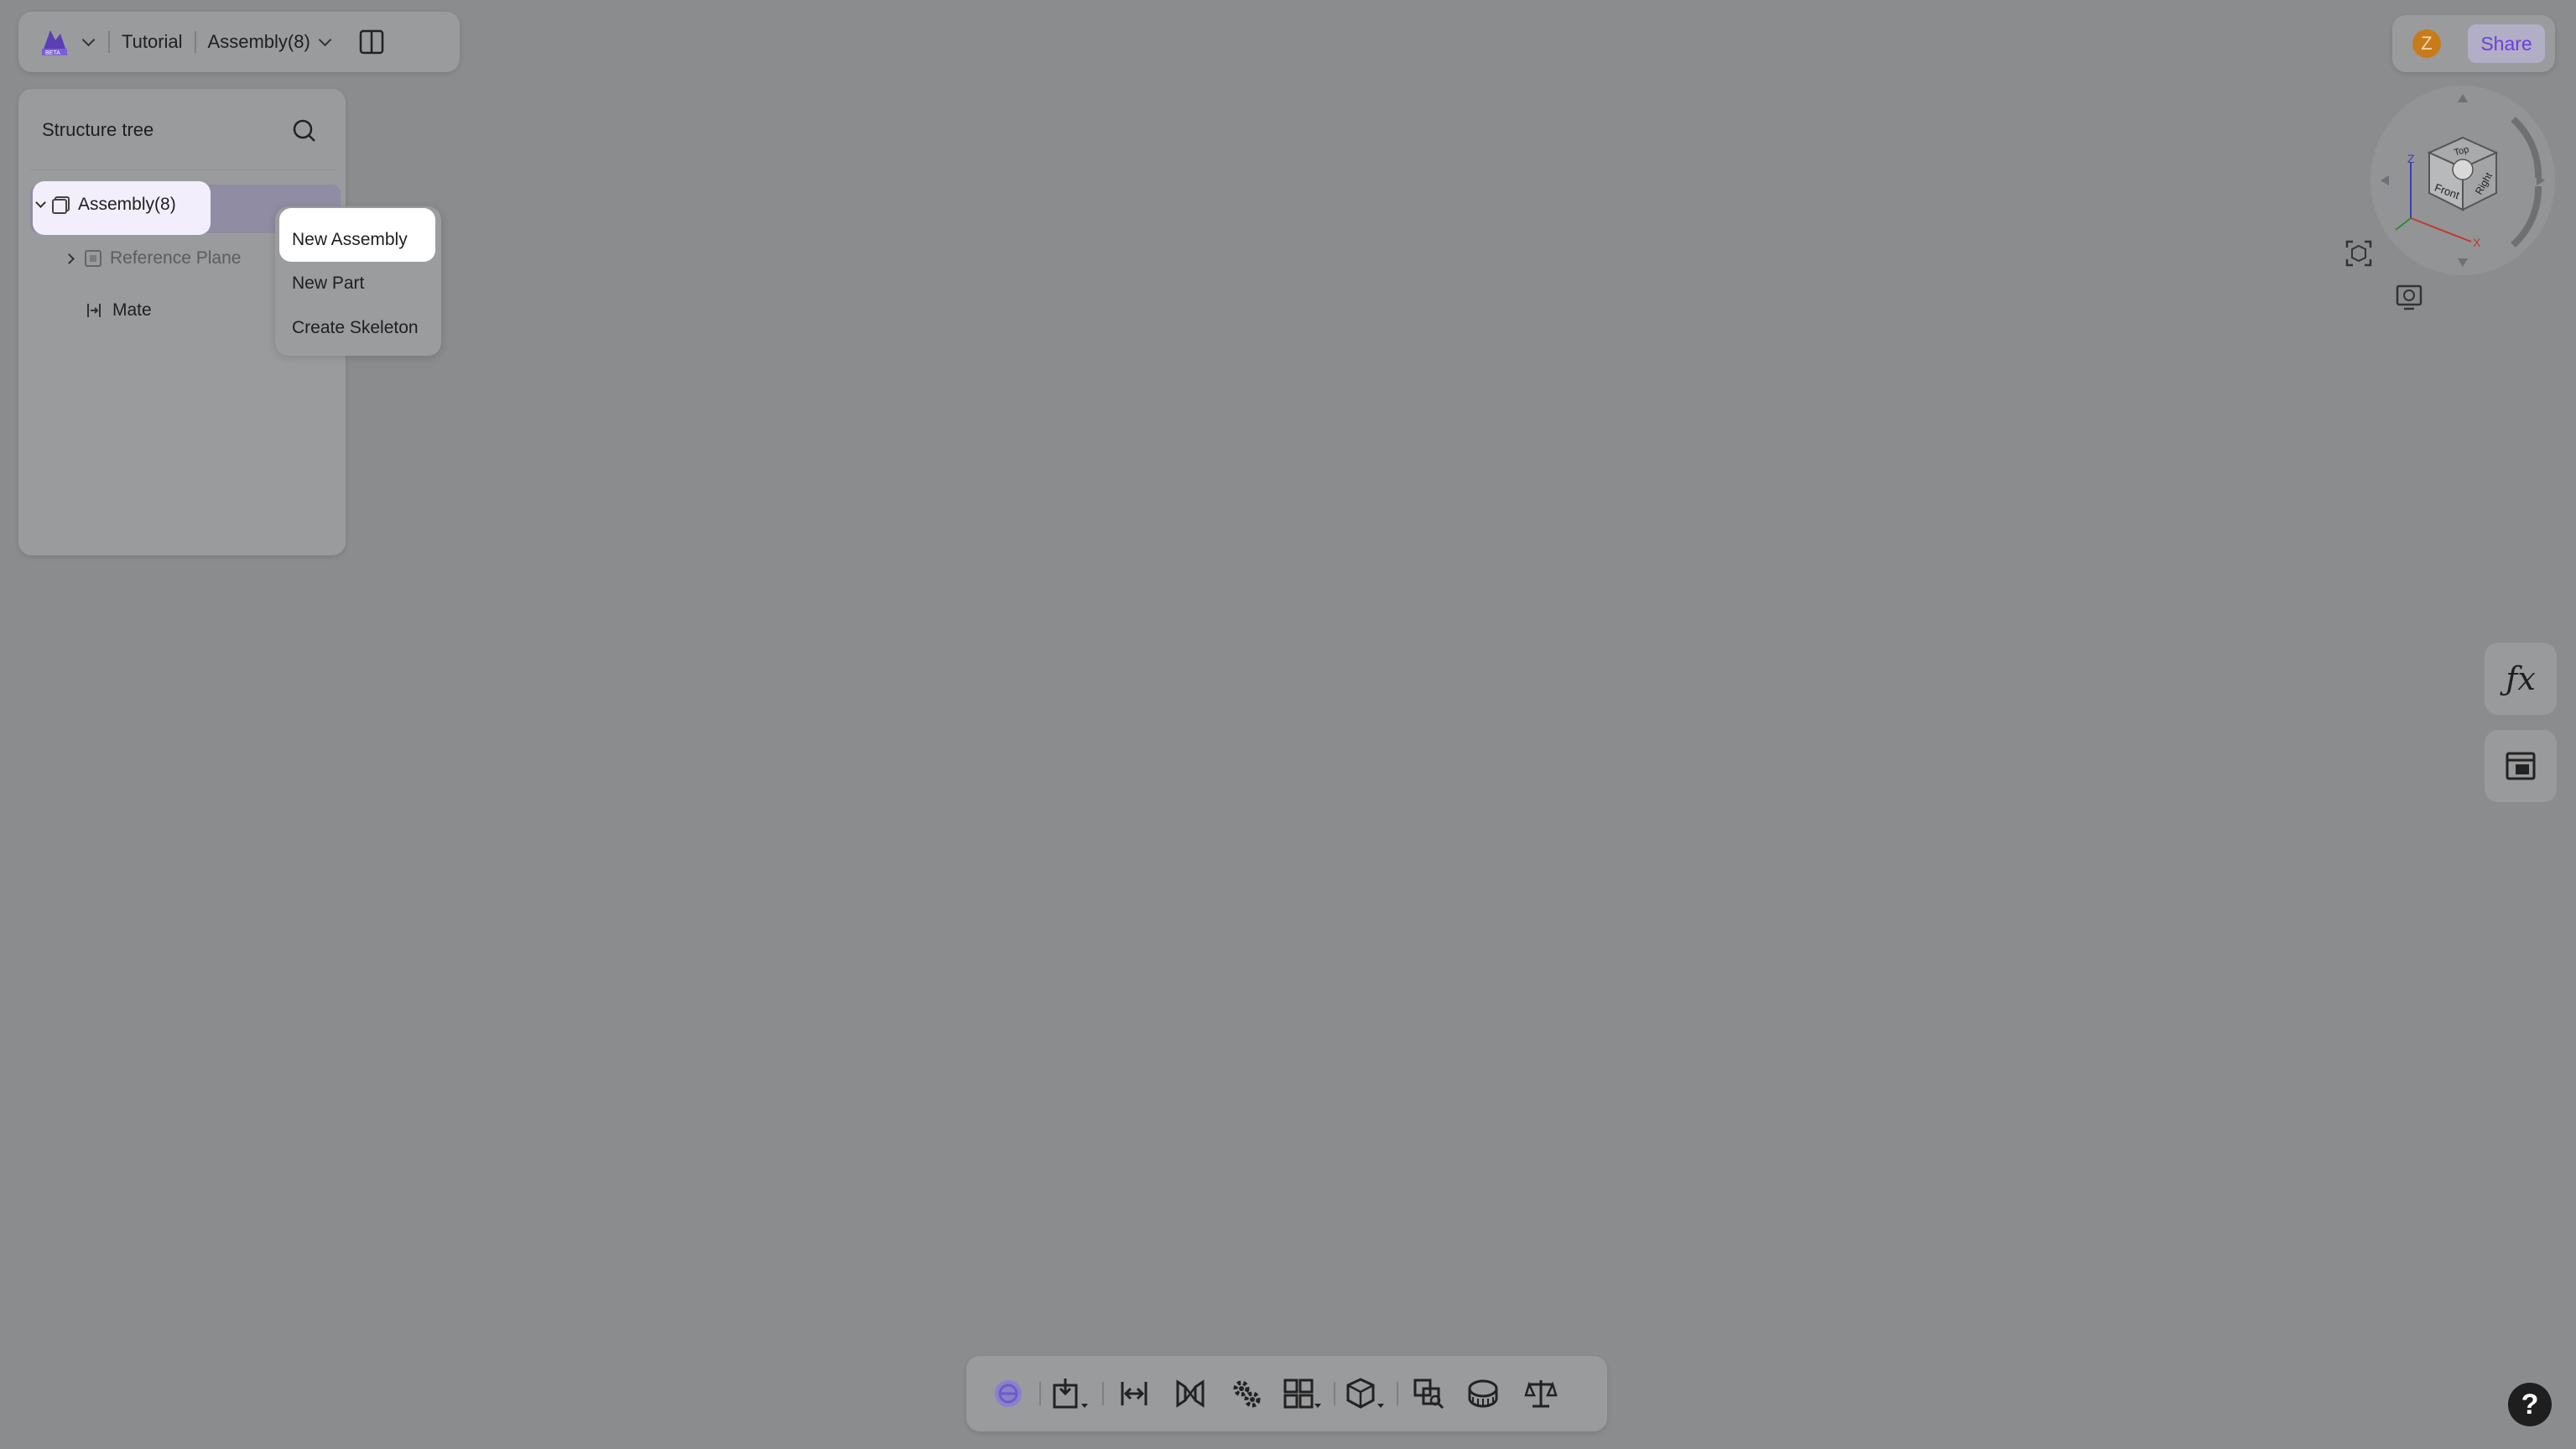 The height and width of the screenshot is (1449, 2576). What do you see at coordinates (52, 53) in the screenshot?
I see `svg-text: BETA` at bounding box center [52, 53].